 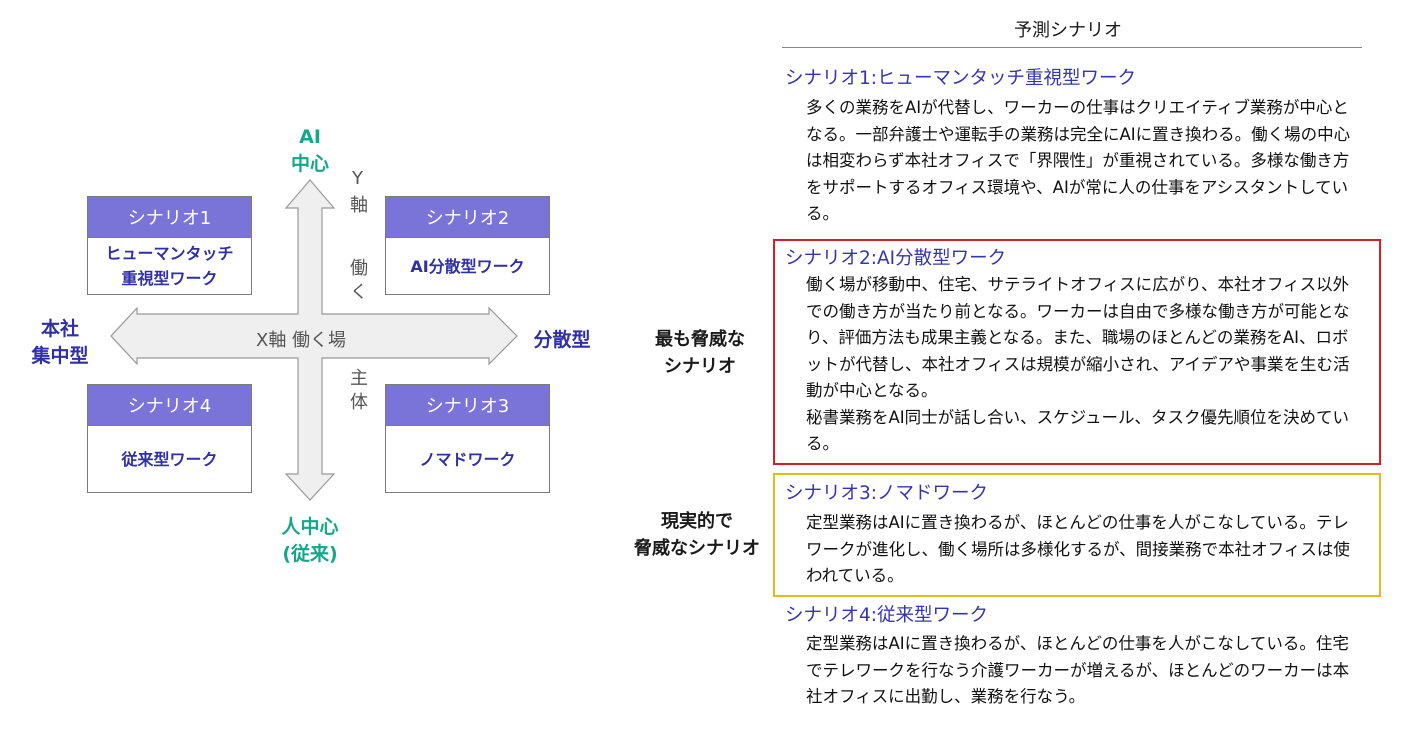 What do you see at coordinates (1068, 30) in the screenshot?
I see `right-panel-title: 予測シナリオ` at bounding box center [1068, 30].